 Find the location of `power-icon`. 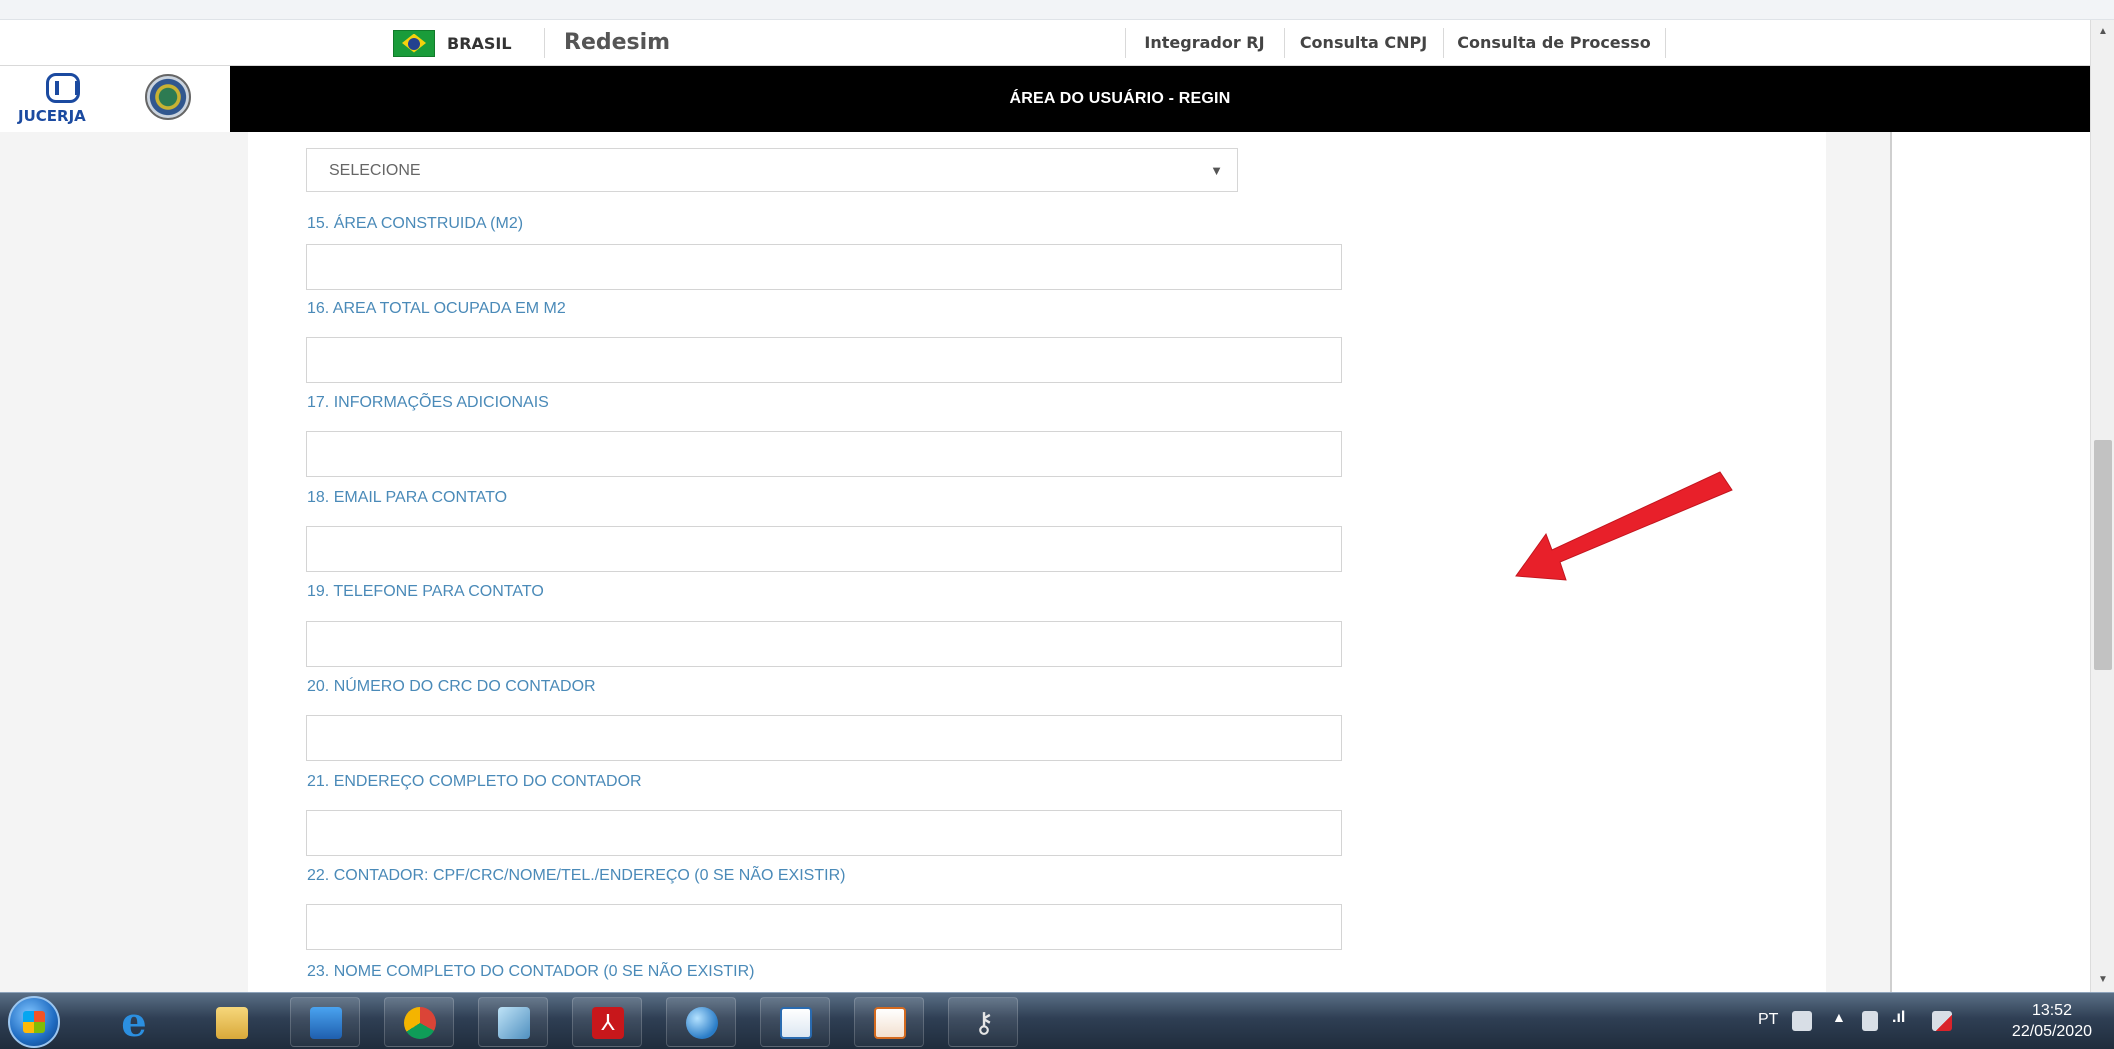

power-icon is located at coordinates (1870, 1021).